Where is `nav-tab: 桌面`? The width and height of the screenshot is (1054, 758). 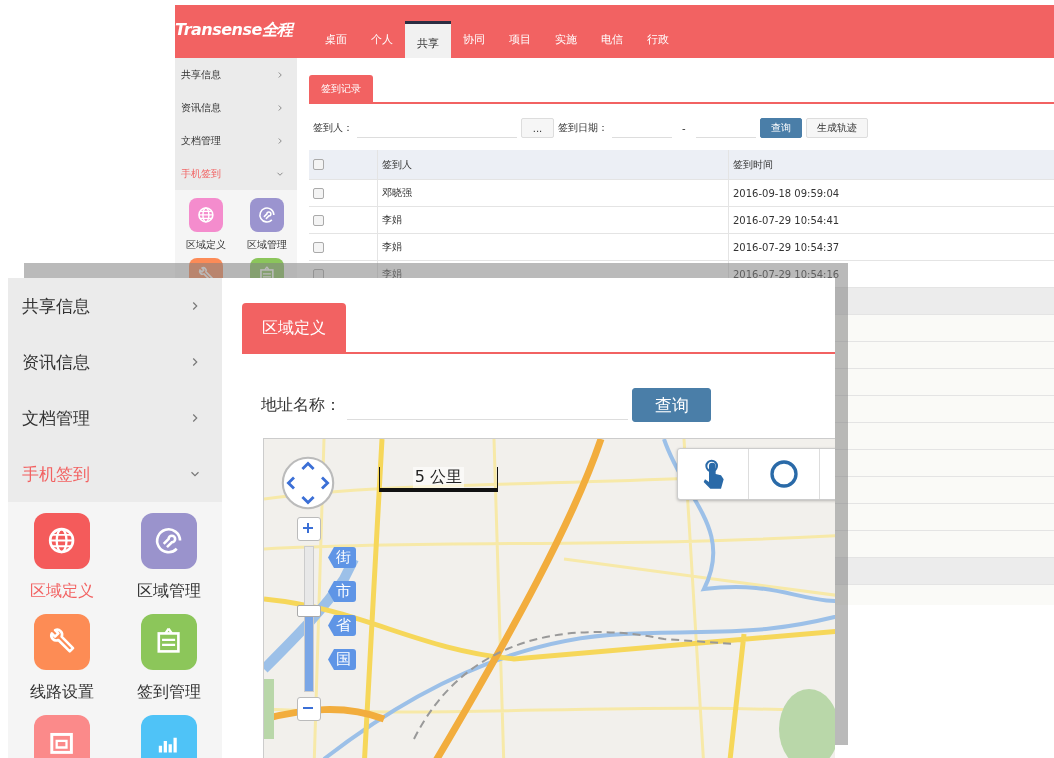
nav-tab: 桌面 is located at coordinates (335, 39).